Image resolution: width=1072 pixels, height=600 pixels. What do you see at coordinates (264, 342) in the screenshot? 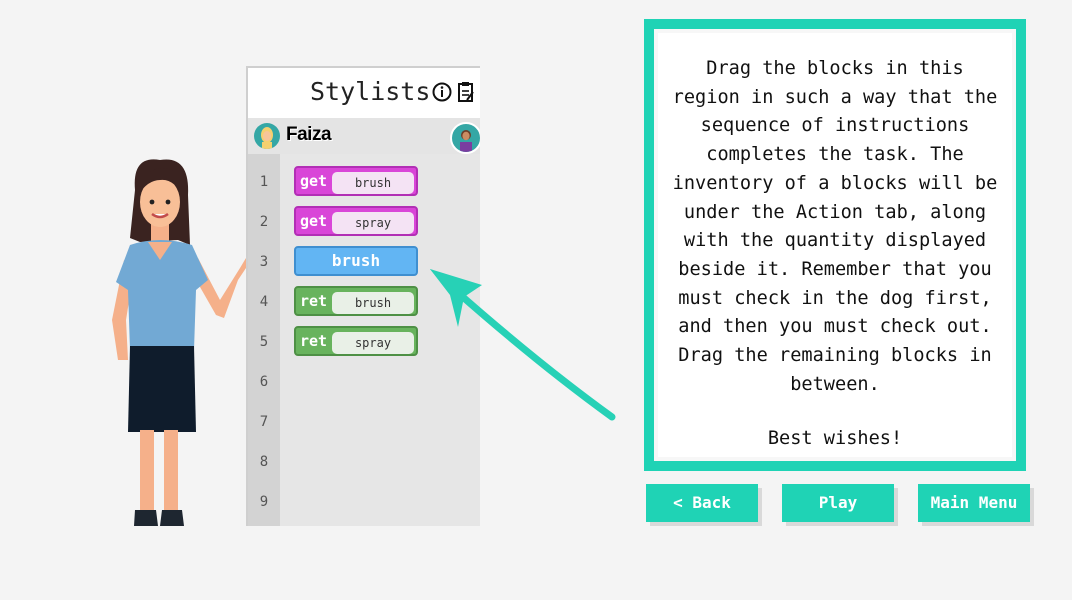
I see `line-number: 5` at bounding box center [264, 342].